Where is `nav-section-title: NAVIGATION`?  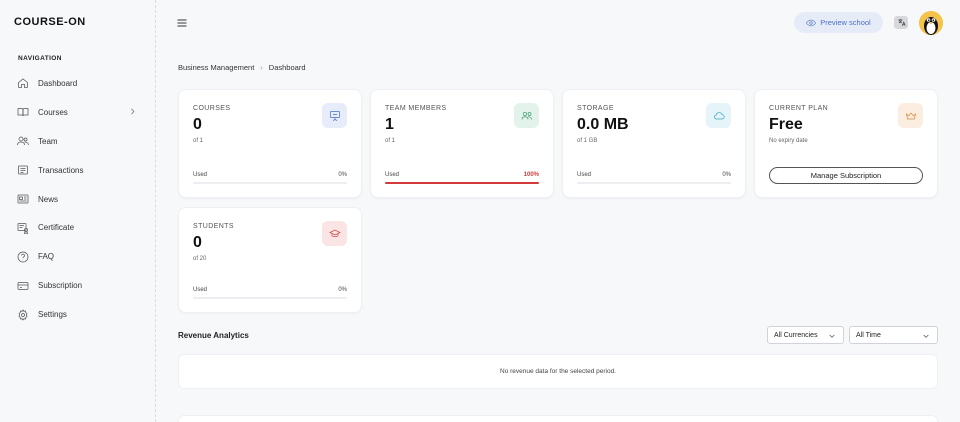
nav-section-title: NAVIGATION is located at coordinates (40, 58).